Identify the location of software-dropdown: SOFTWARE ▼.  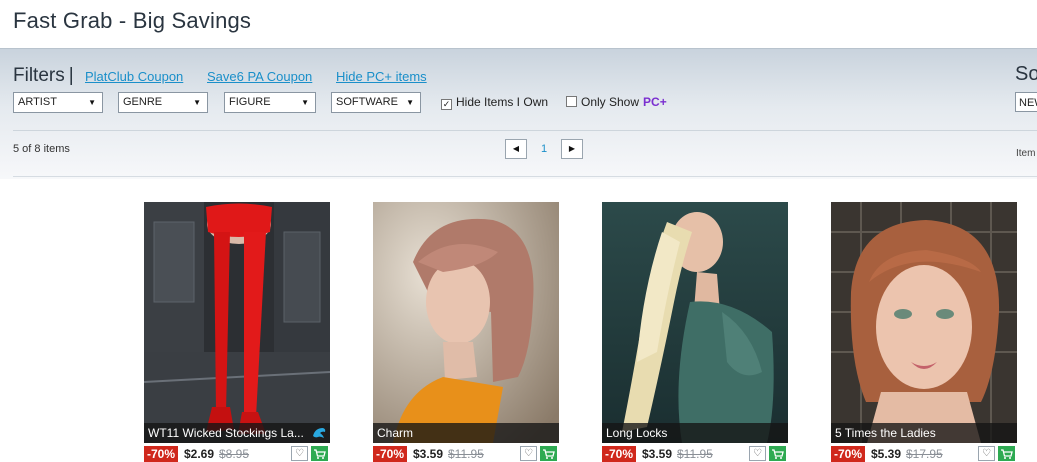
(376, 102).